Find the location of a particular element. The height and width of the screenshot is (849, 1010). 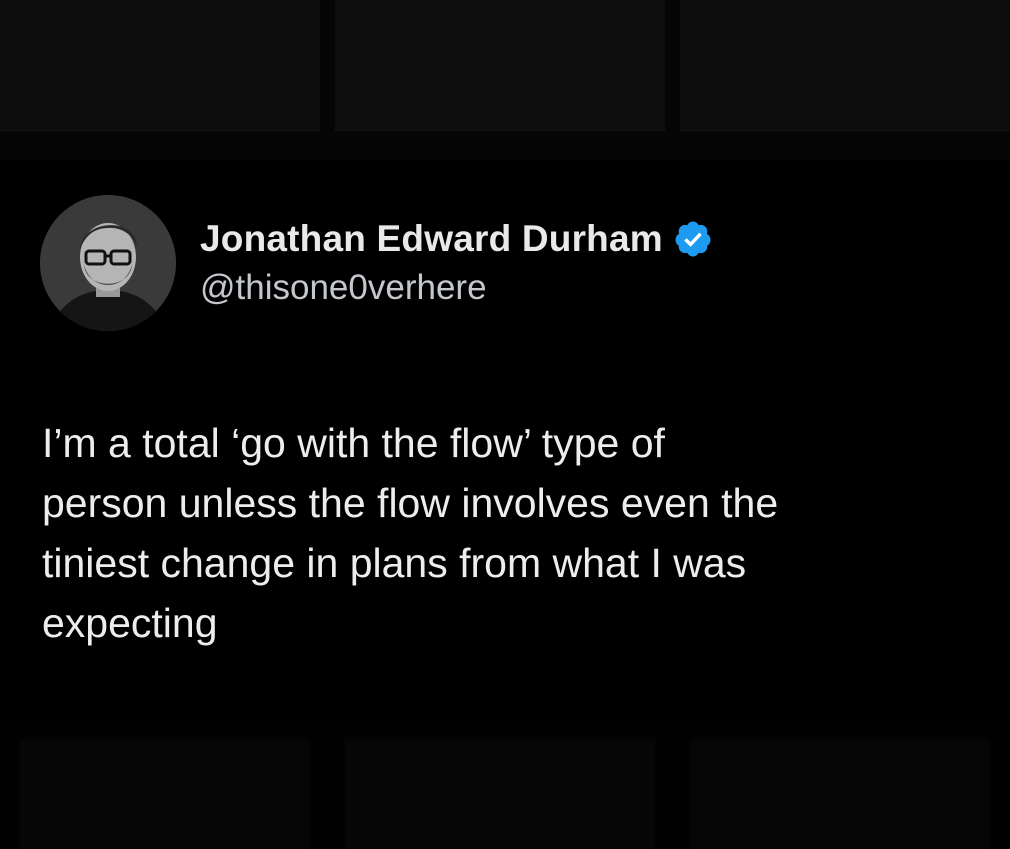

tweet-header: Jonathan Edward Durham @thisone0verhere is located at coordinates (376, 263).